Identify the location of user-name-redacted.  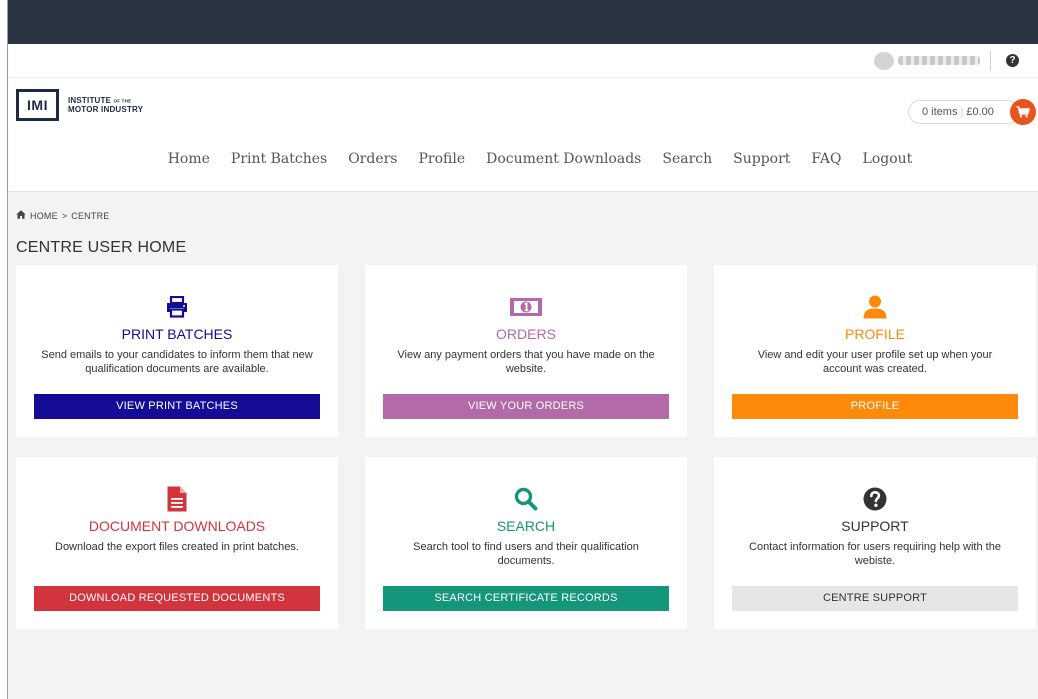
(939, 60).